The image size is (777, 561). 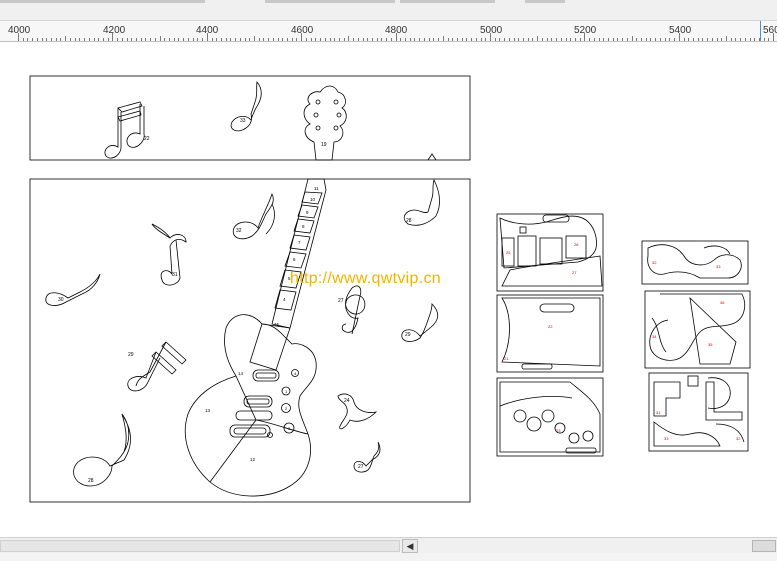 What do you see at coordinates (550, 326) in the screenshot?
I see `part-label: 22` at bounding box center [550, 326].